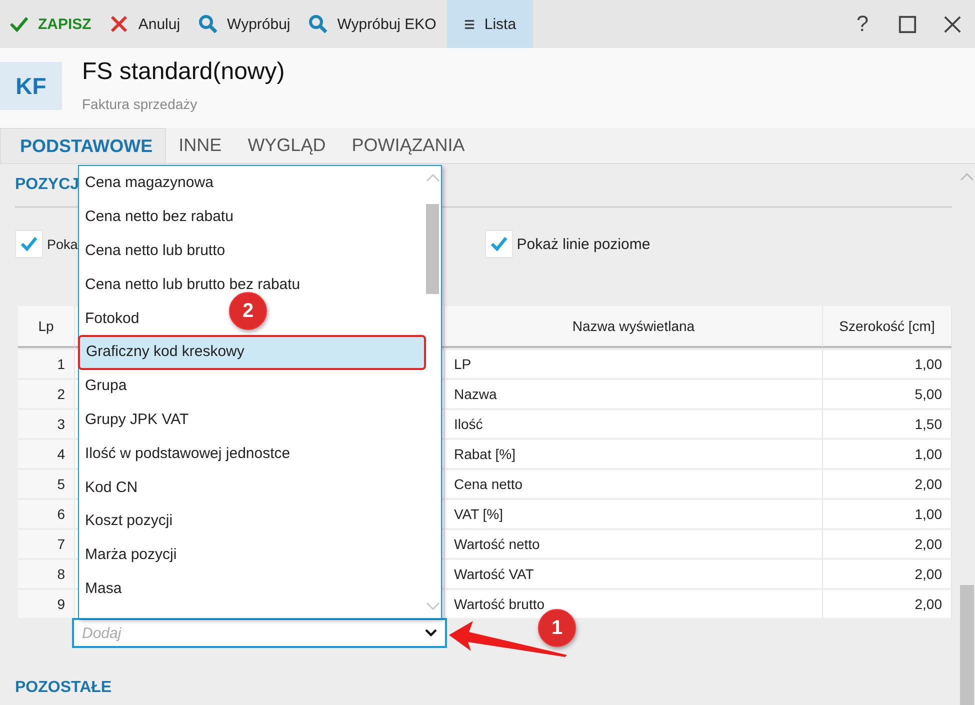  I want to click on add-combo: Dodaj, so click(259, 633).